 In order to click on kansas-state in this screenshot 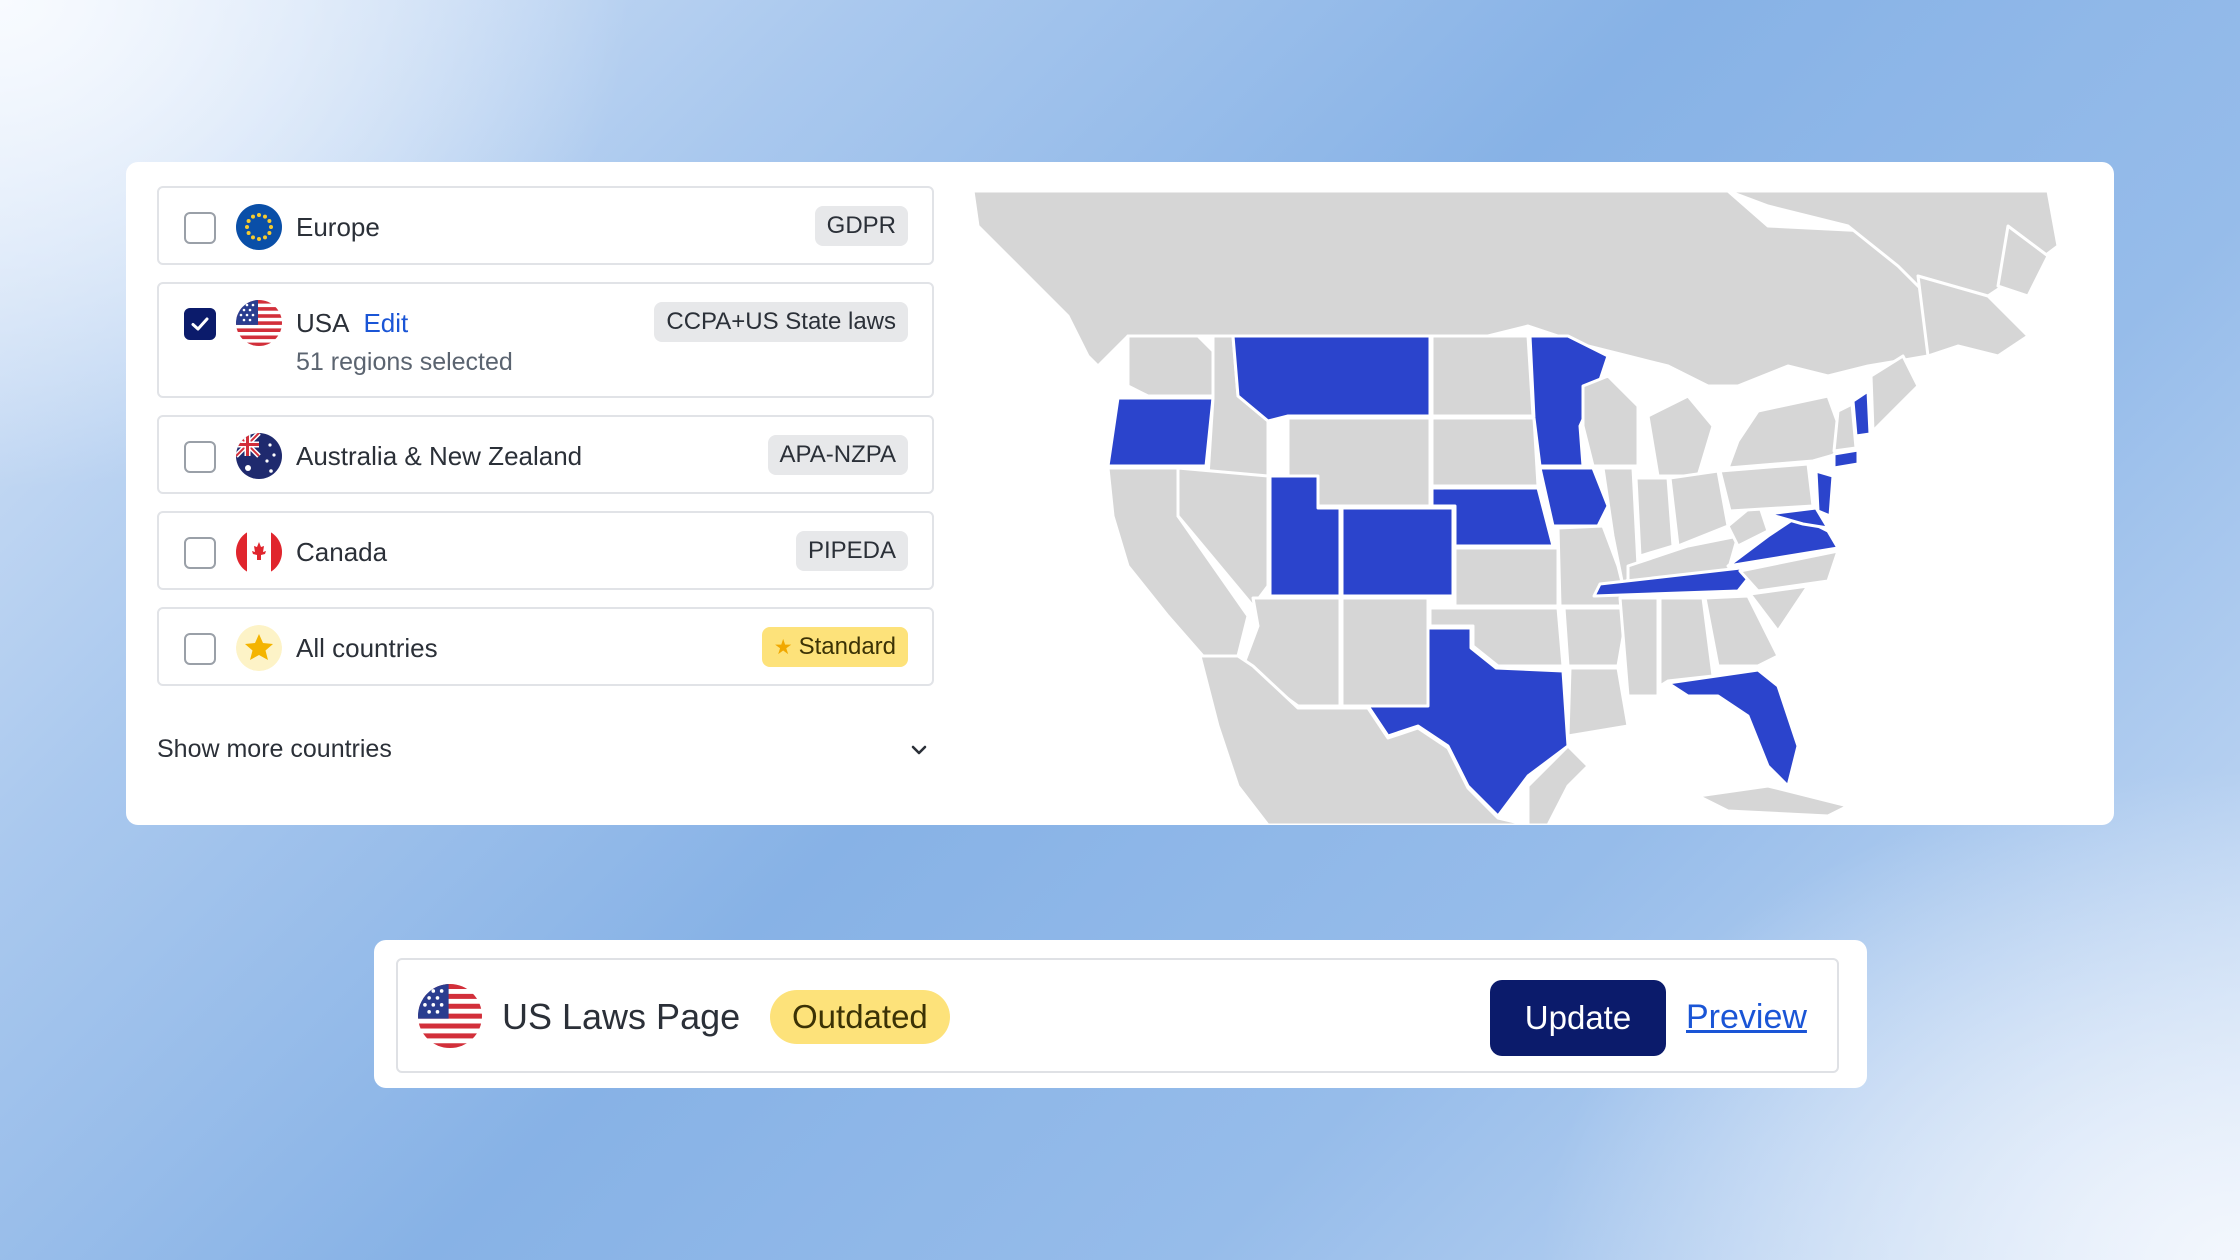, I will do `click(1506, 577)`.